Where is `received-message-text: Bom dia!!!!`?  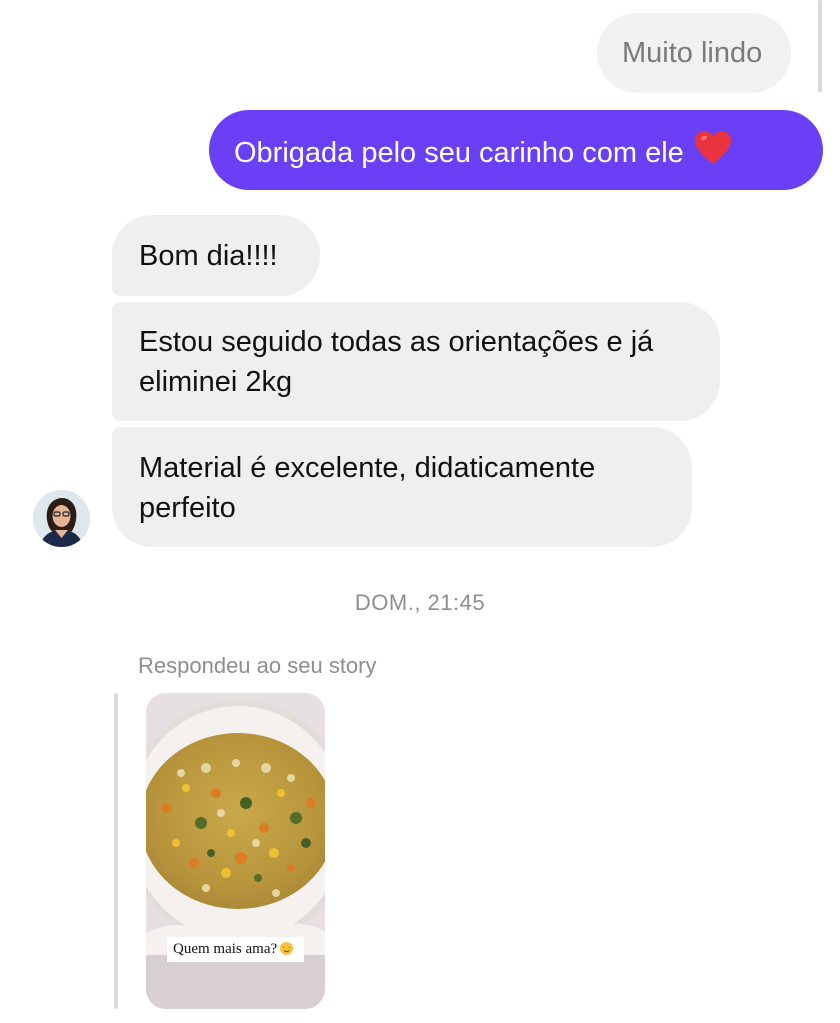
received-message-text: Bom dia!!!! is located at coordinates (208, 256).